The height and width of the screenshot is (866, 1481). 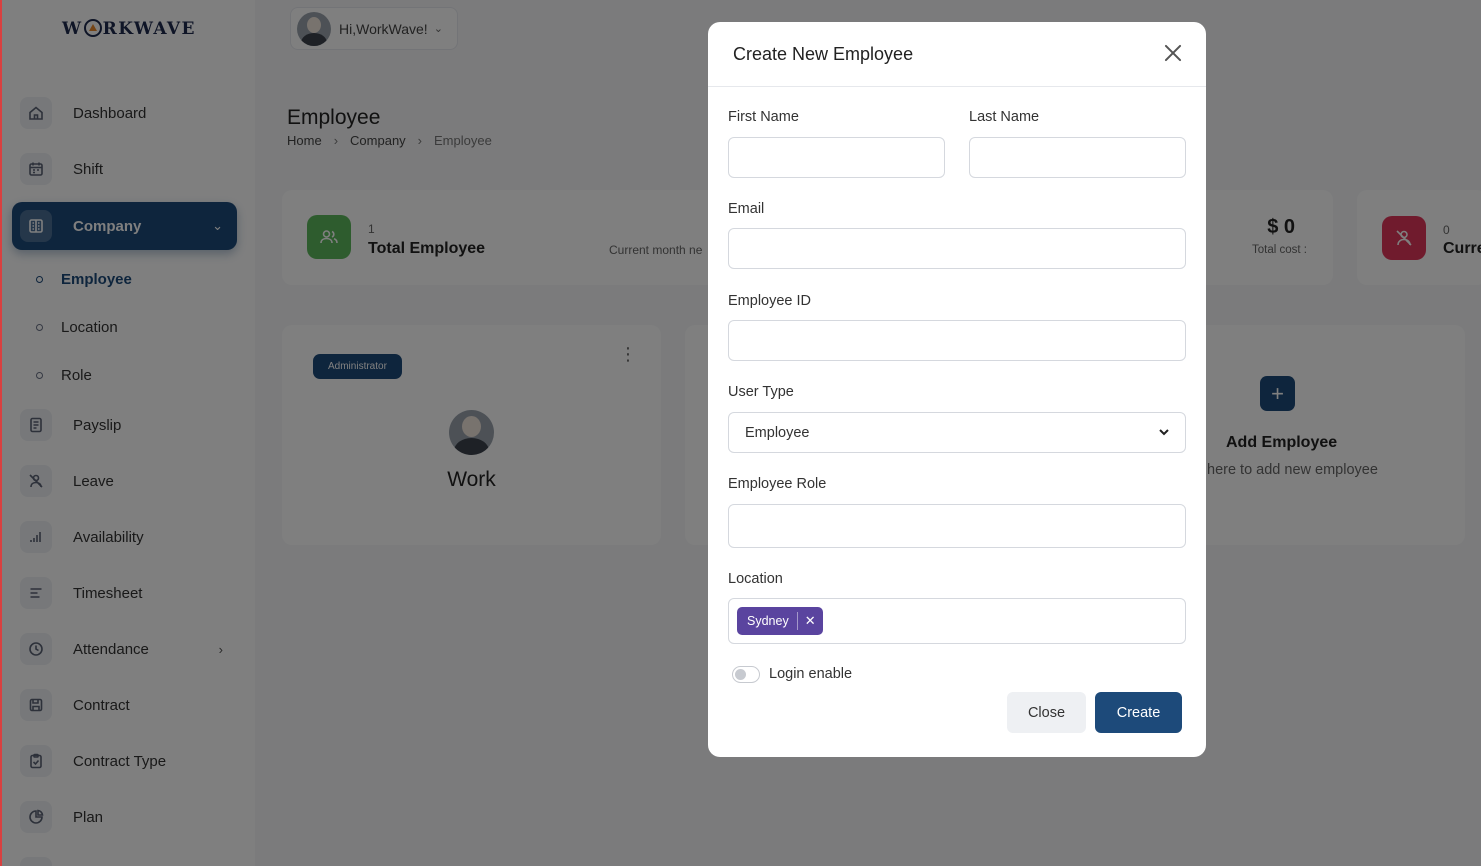 What do you see at coordinates (957, 340) in the screenshot?
I see `employee-id-field` at bounding box center [957, 340].